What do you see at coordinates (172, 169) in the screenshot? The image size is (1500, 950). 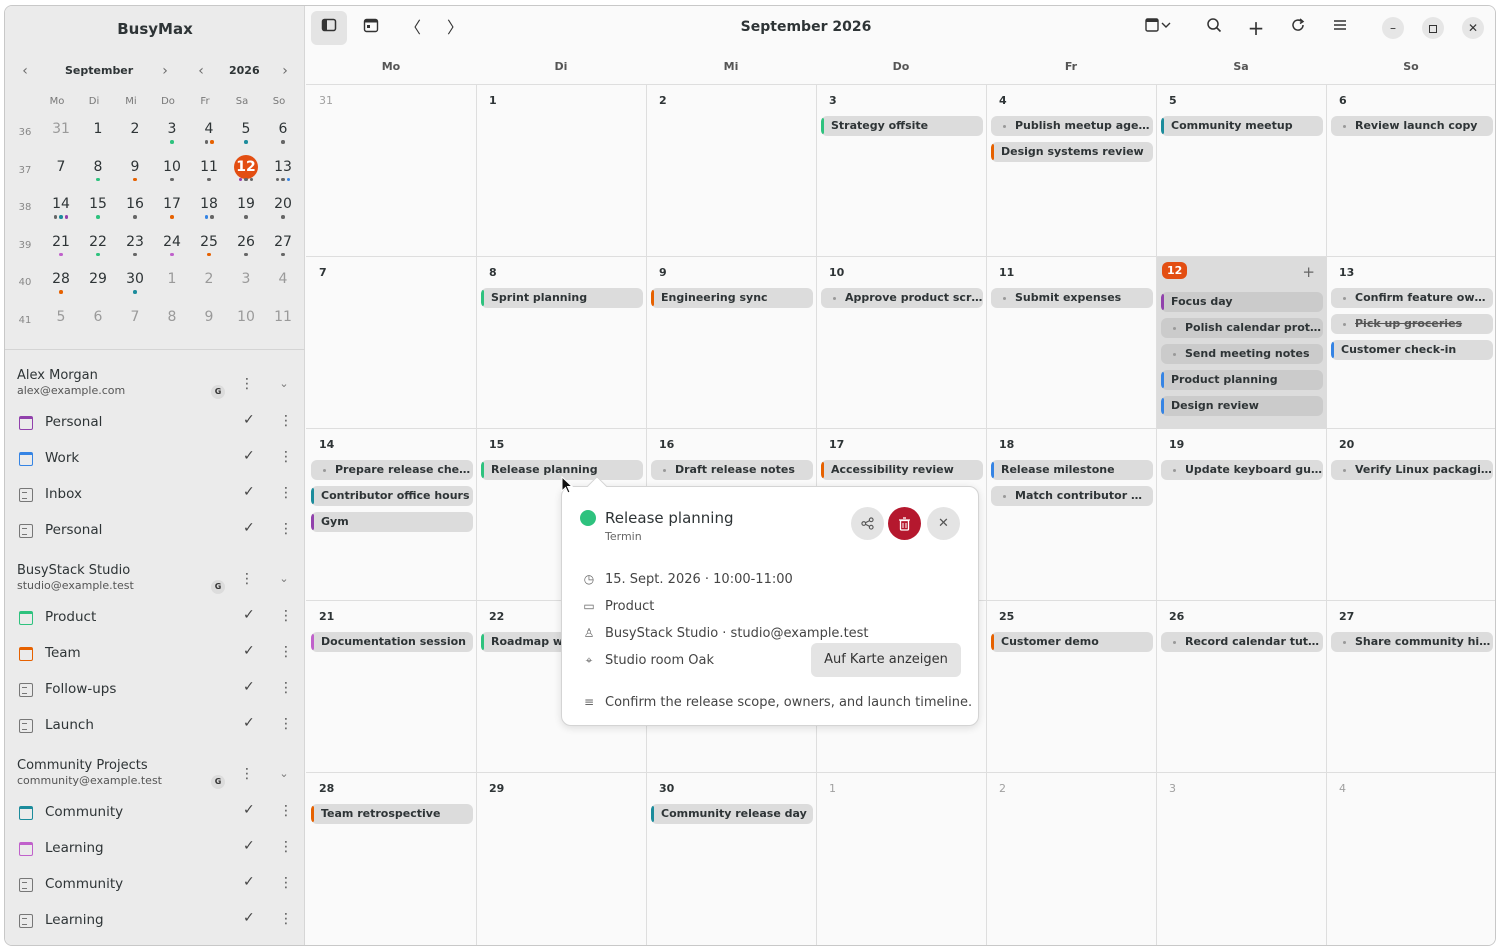 I see `mini-day: 10` at bounding box center [172, 169].